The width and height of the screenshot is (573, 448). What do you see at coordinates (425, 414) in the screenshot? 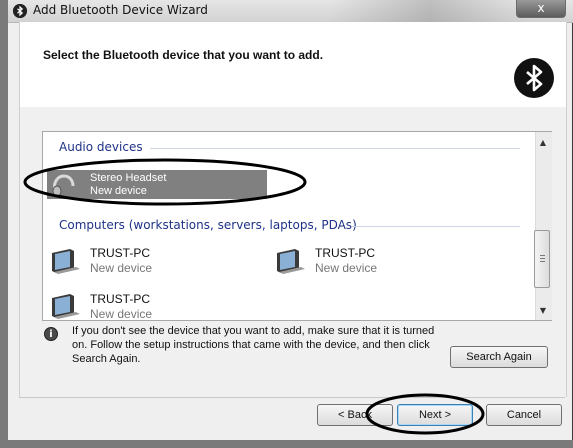
I see `annotation-ellipse-next` at bounding box center [425, 414].